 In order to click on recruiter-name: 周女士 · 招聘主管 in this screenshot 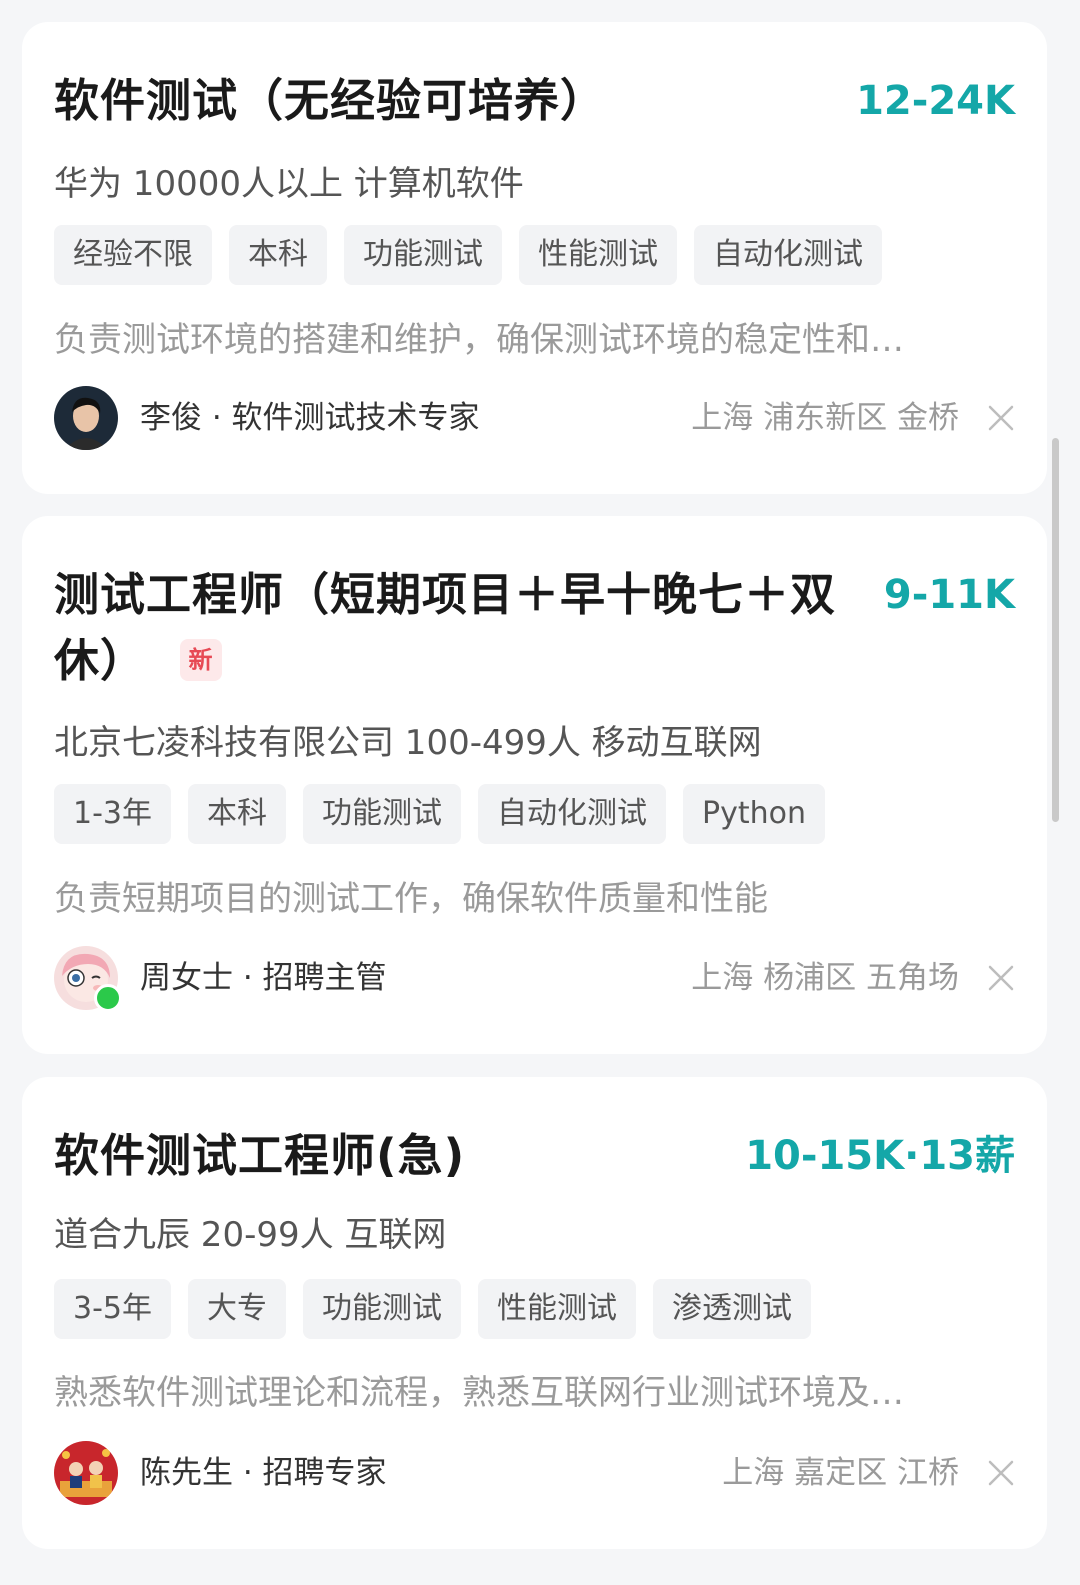, I will do `click(263, 978)`.